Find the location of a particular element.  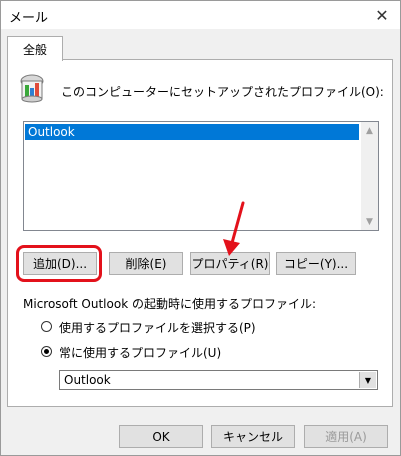

radio-prompt-label: 使用するプロファイルを選択する(P) is located at coordinates (157, 328).